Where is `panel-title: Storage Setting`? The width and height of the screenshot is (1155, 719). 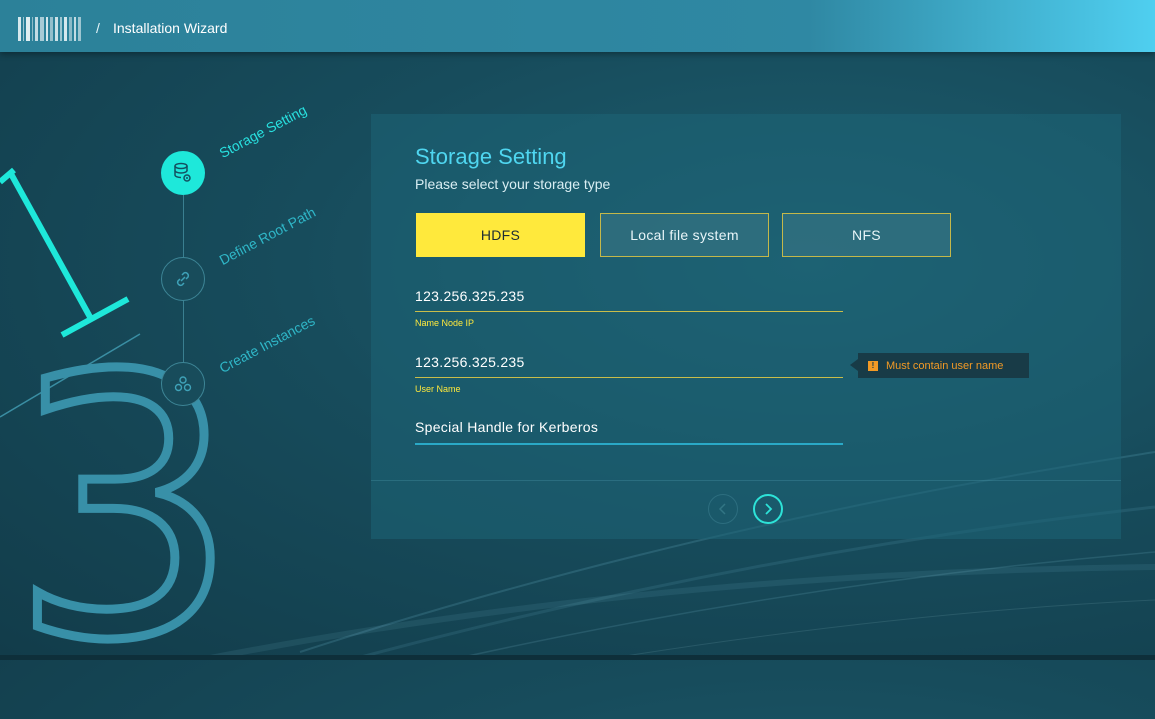
panel-title: Storage Setting is located at coordinates (491, 156).